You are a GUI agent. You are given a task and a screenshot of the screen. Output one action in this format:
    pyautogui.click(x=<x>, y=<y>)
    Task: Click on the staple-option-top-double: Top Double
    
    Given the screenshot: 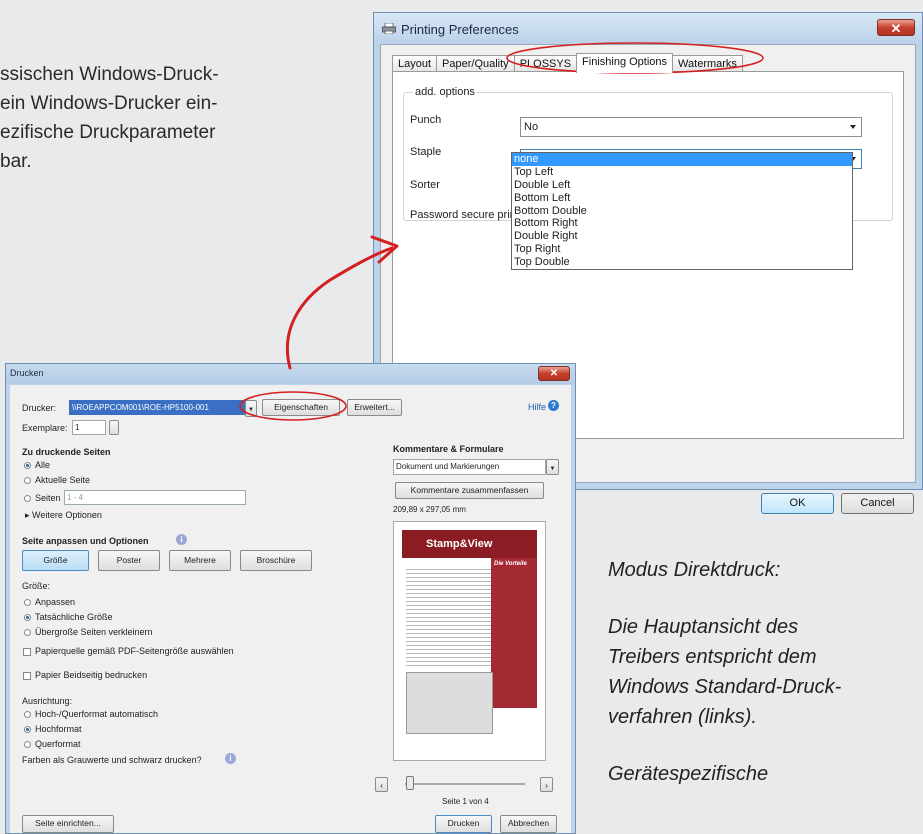 What is the action you would take?
    pyautogui.click(x=682, y=262)
    